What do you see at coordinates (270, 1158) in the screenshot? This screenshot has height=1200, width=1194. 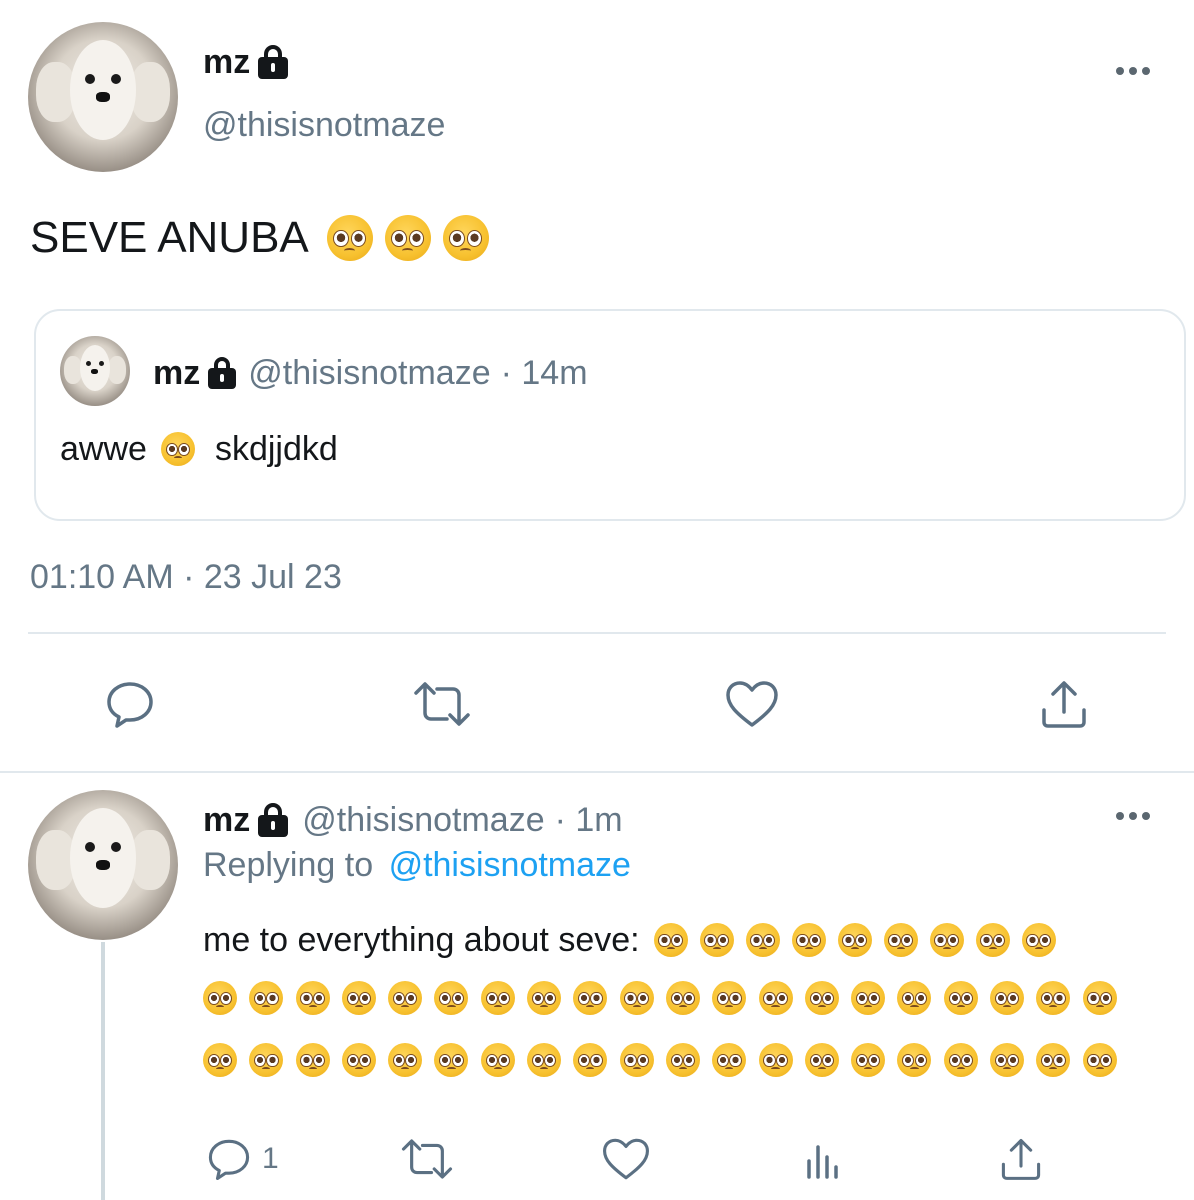 I see `reply-count: 1` at bounding box center [270, 1158].